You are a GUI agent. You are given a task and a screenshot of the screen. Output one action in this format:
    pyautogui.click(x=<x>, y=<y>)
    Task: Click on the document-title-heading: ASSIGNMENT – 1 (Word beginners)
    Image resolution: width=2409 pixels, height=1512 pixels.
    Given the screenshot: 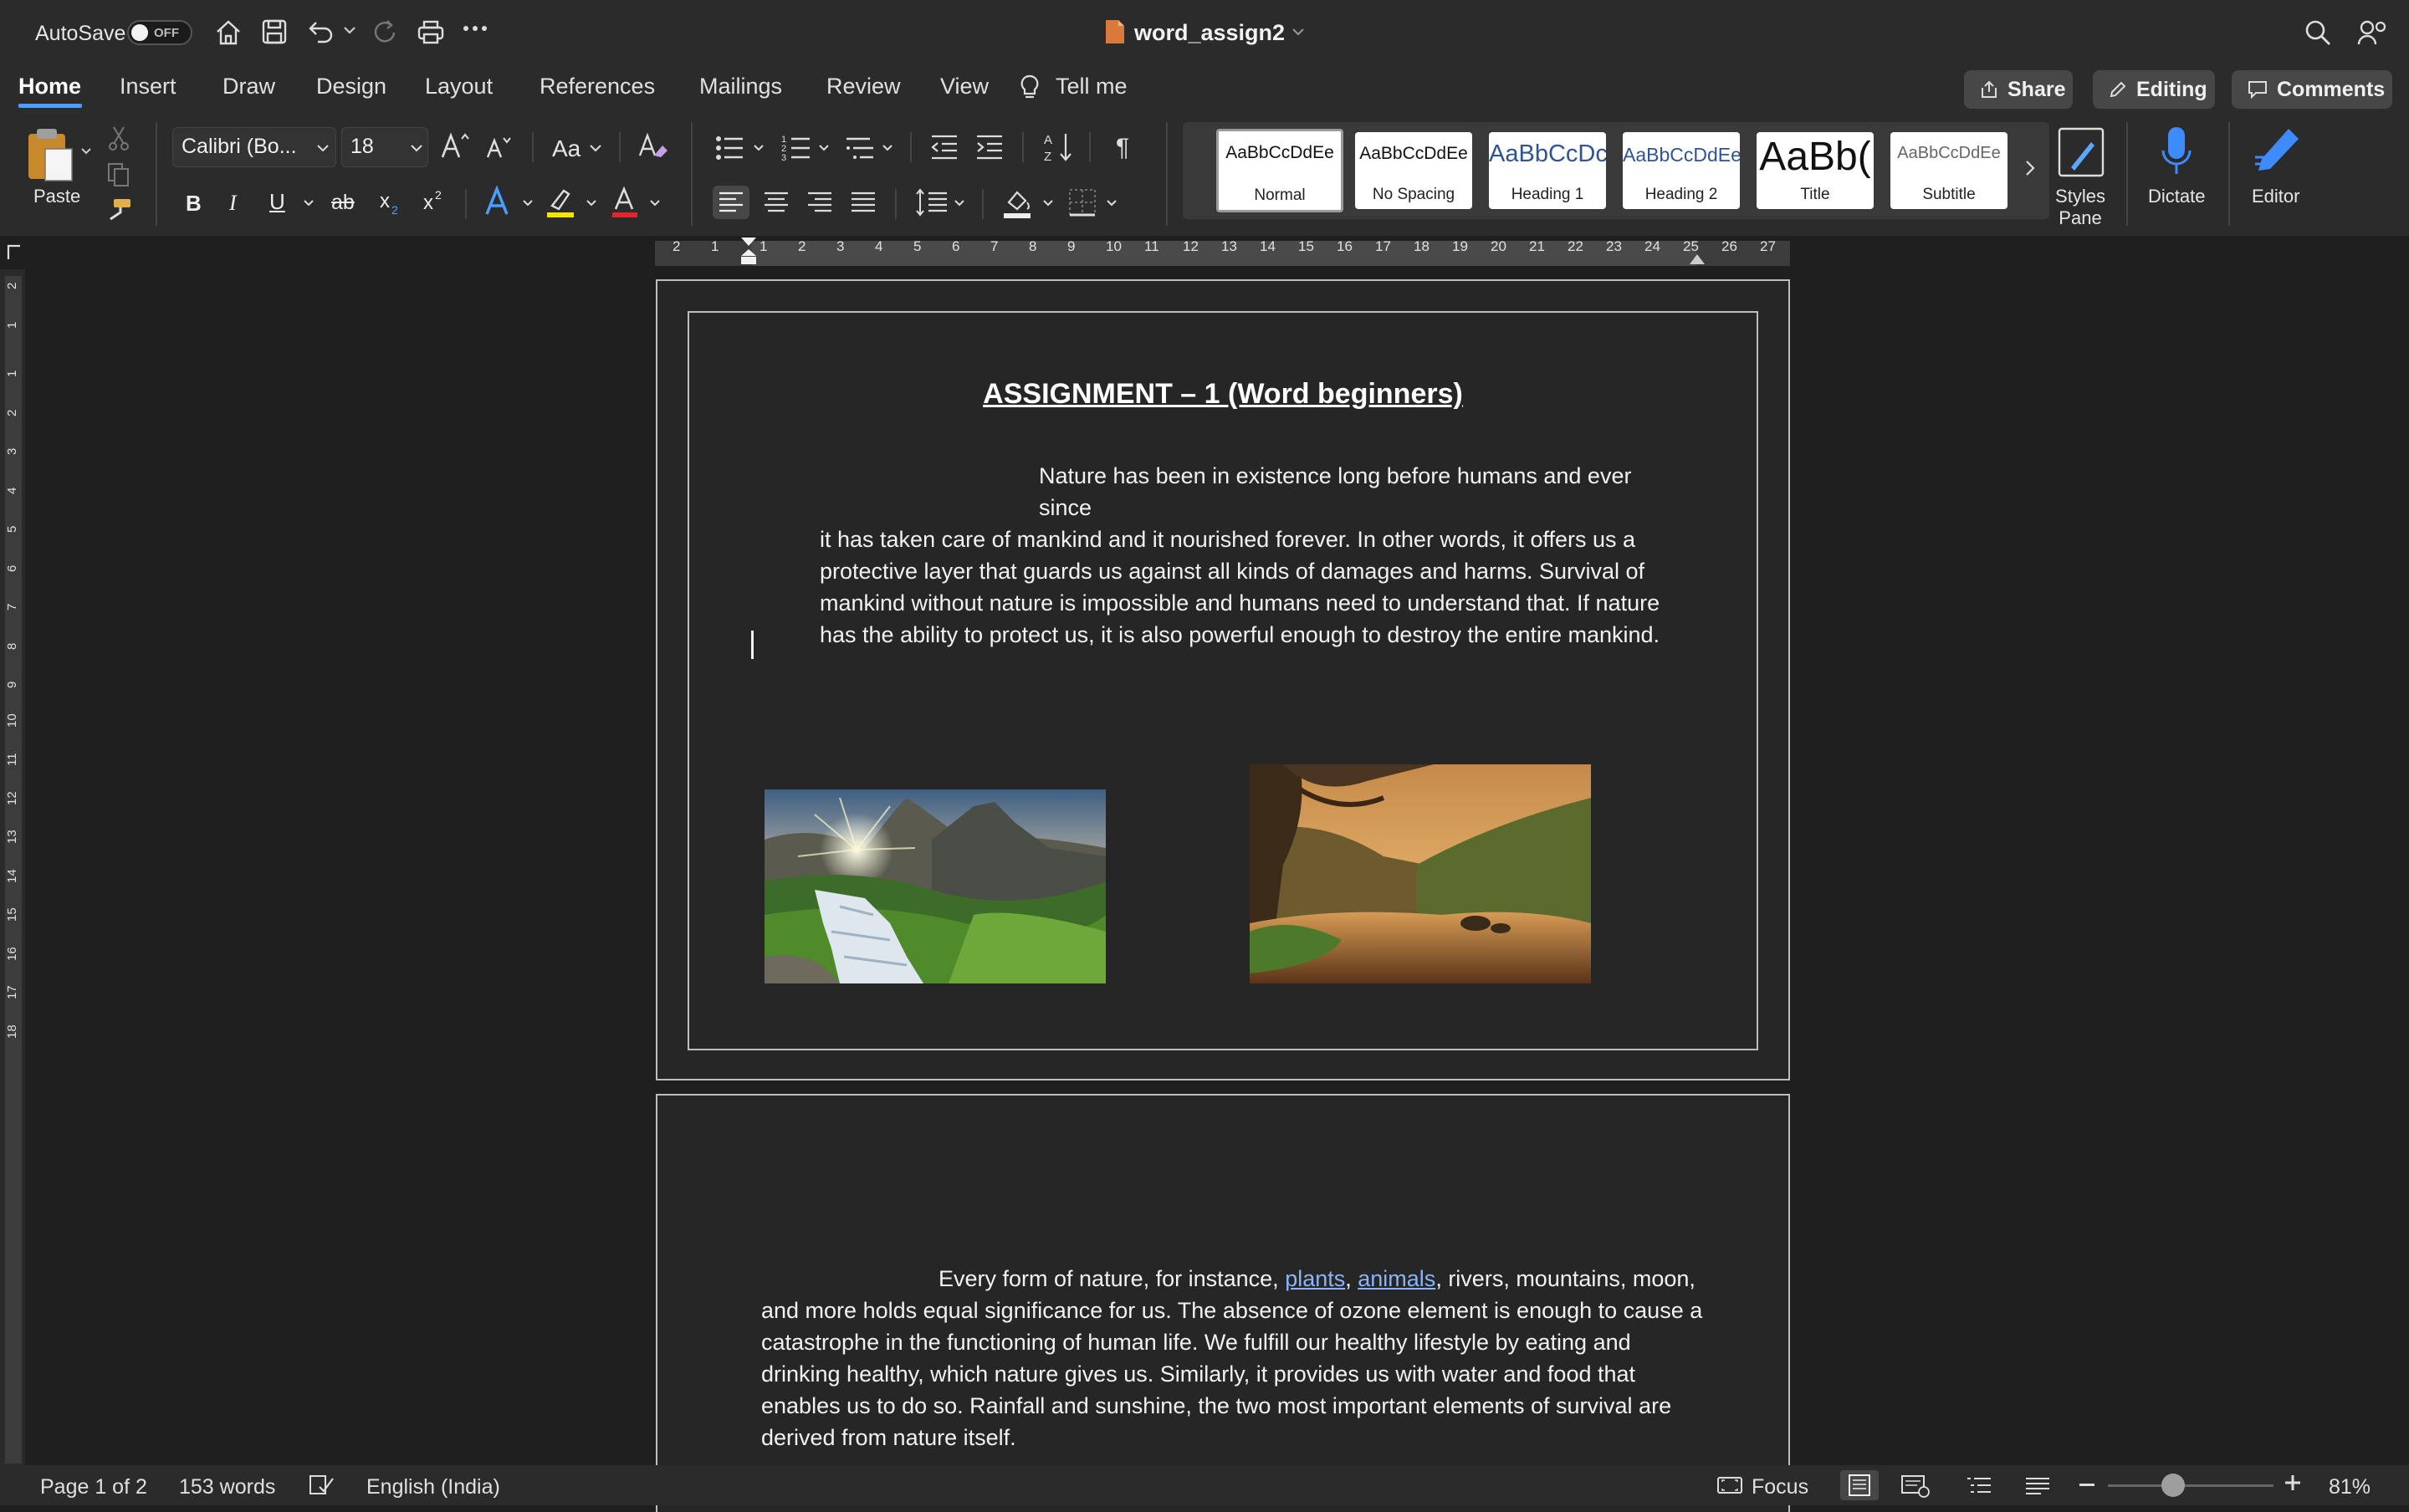 What is the action you would take?
    pyautogui.click(x=1223, y=394)
    